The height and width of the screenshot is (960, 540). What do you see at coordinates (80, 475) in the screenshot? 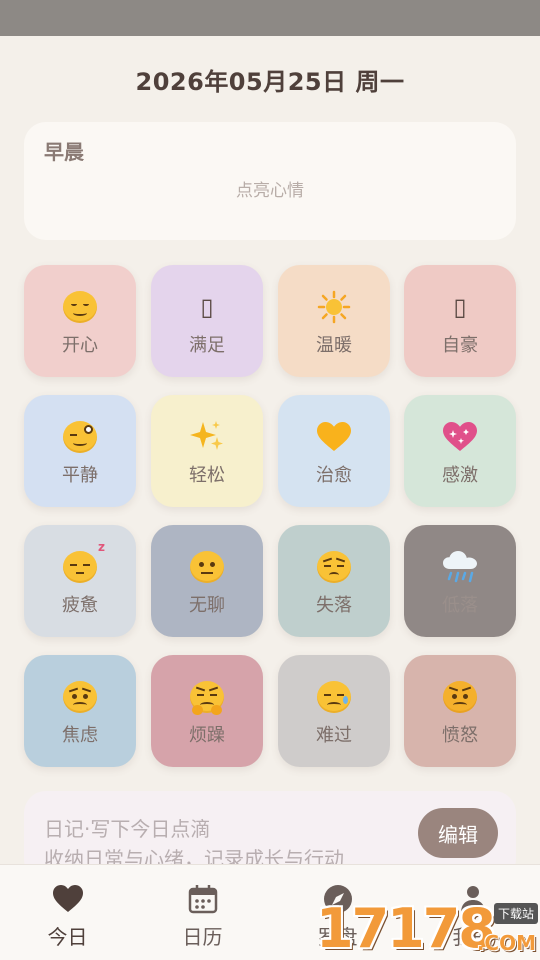
I see `mood-label: 平静` at bounding box center [80, 475].